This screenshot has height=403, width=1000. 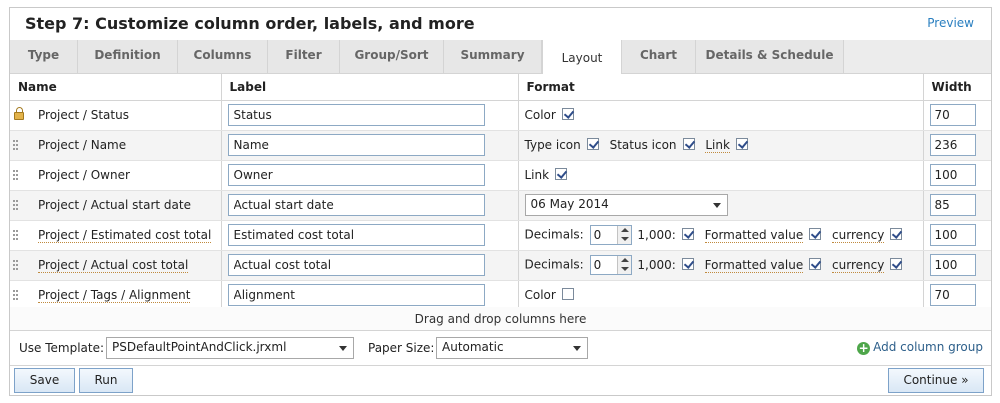 What do you see at coordinates (493, 56) in the screenshot?
I see `tab-summary: Summary` at bounding box center [493, 56].